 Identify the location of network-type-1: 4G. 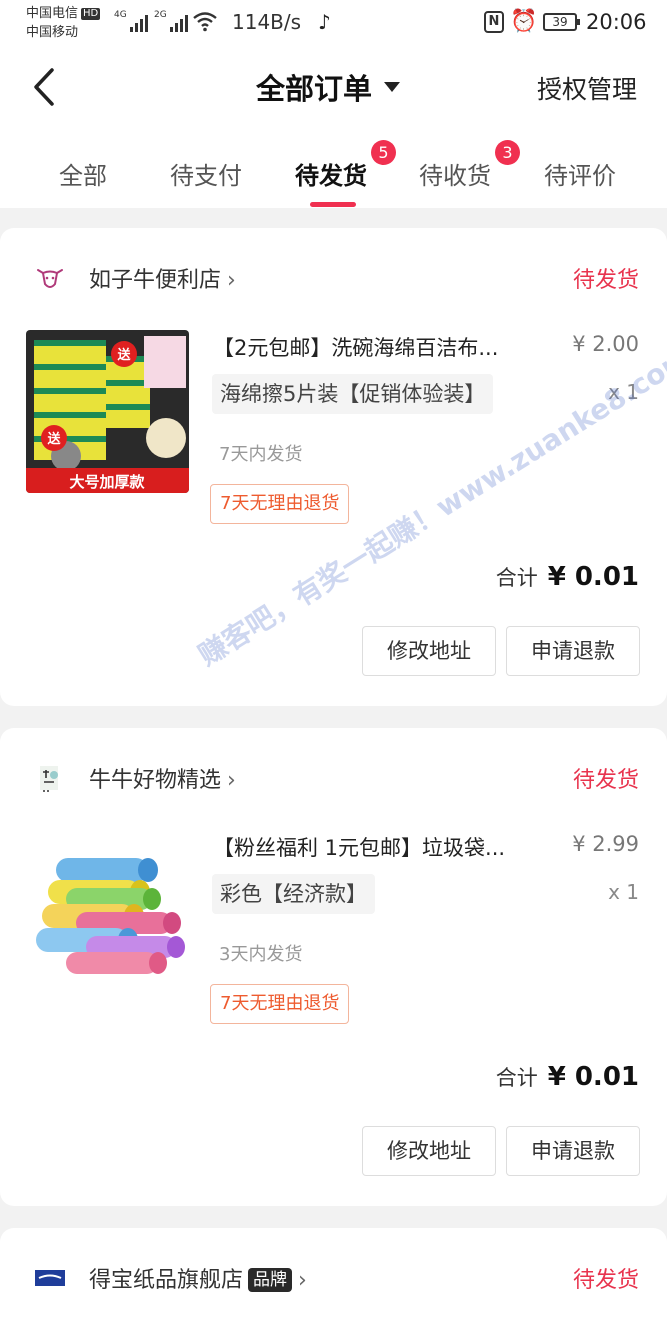
(120, 15).